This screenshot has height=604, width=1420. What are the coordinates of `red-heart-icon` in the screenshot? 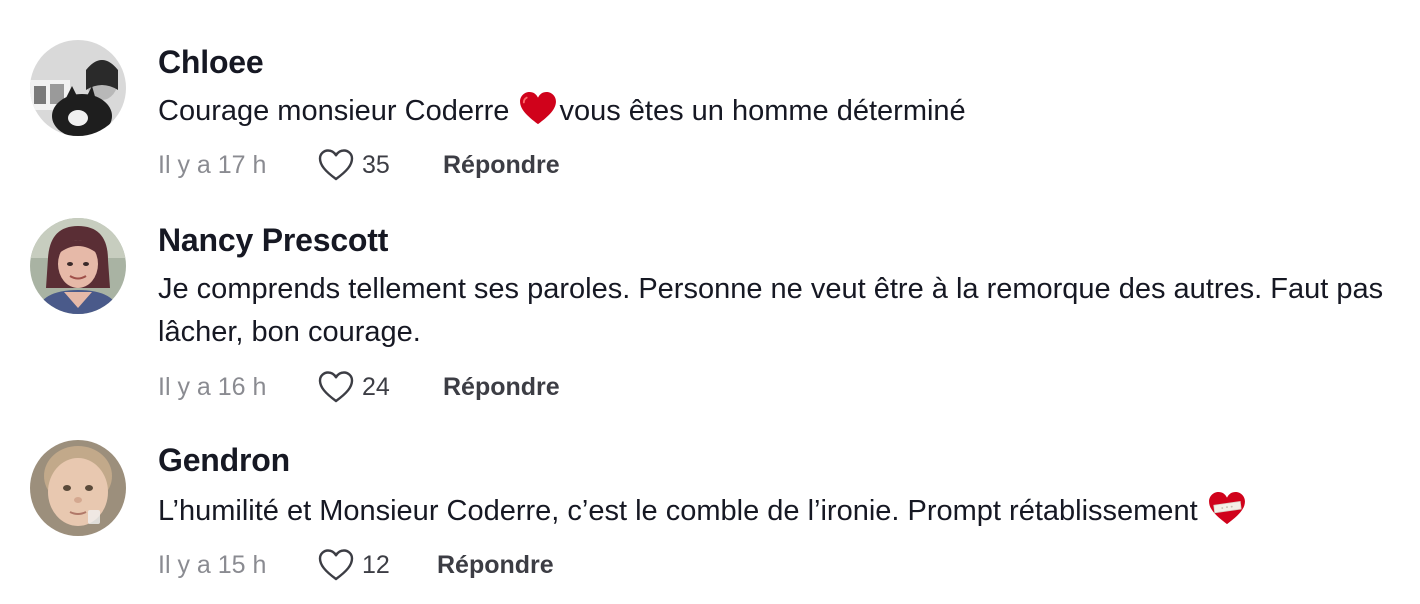 It's located at (538, 108).